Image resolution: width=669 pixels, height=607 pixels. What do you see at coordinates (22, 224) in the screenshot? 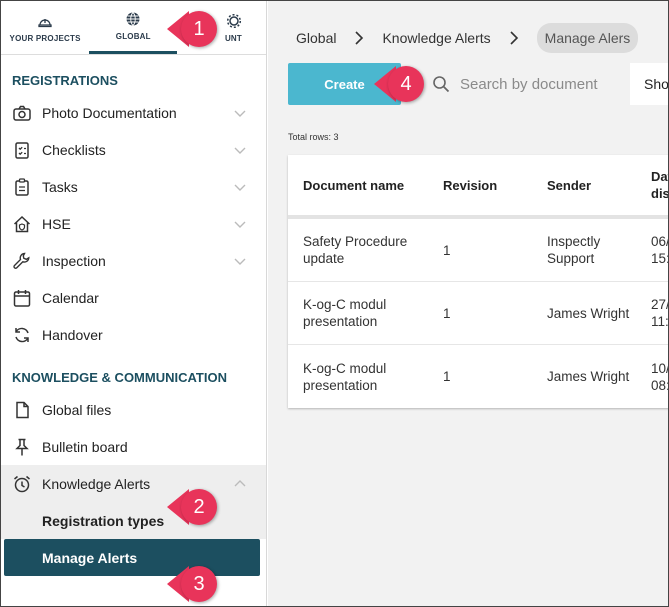
I see `home-shield-icon` at bounding box center [22, 224].